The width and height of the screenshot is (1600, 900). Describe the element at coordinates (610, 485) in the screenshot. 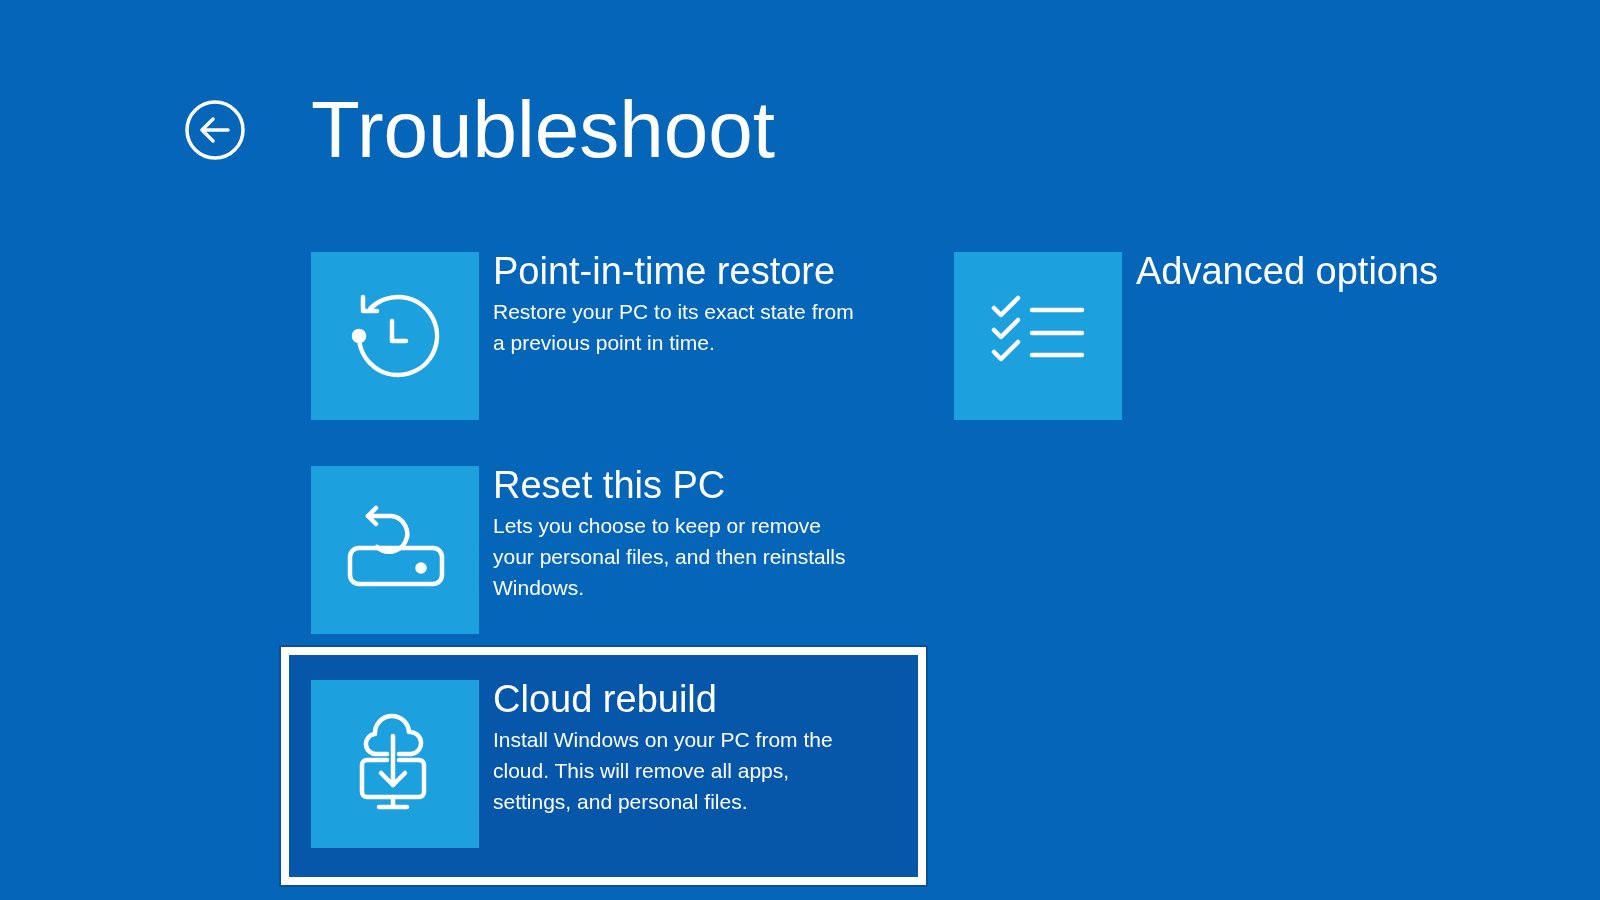

I see `option-title: Reset this PC` at that location.